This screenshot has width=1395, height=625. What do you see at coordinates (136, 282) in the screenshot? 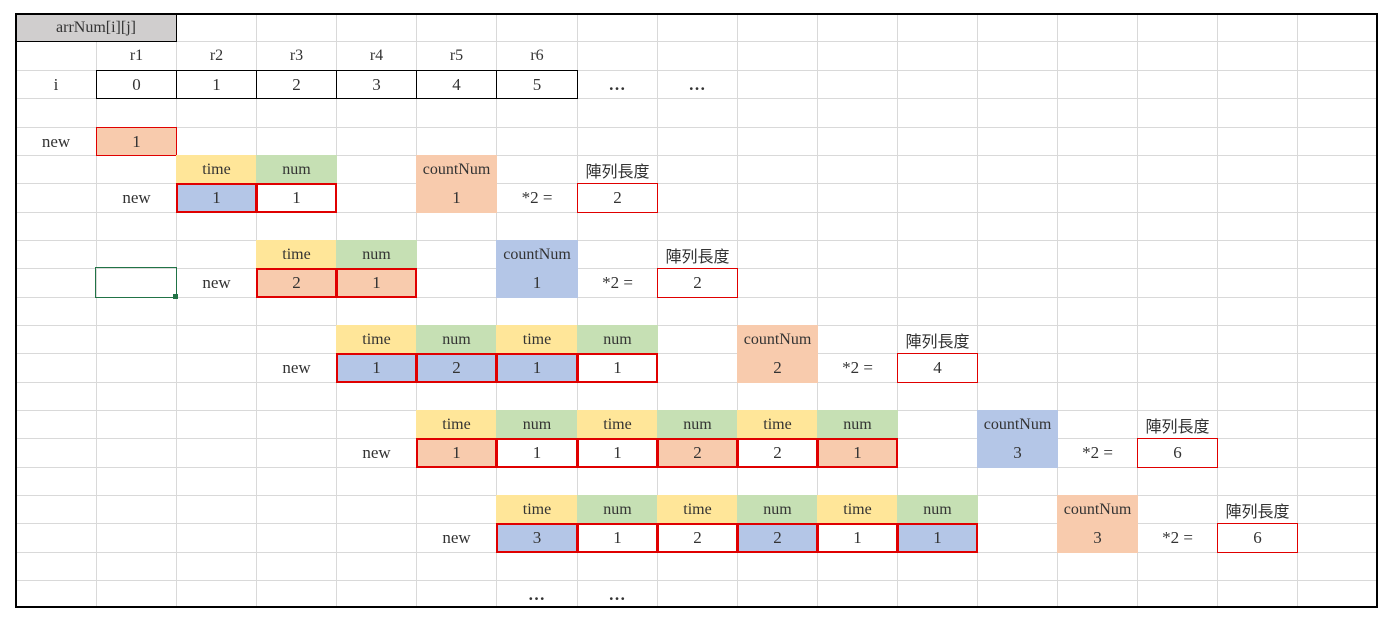
I see `selected-cell` at bounding box center [136, 282].